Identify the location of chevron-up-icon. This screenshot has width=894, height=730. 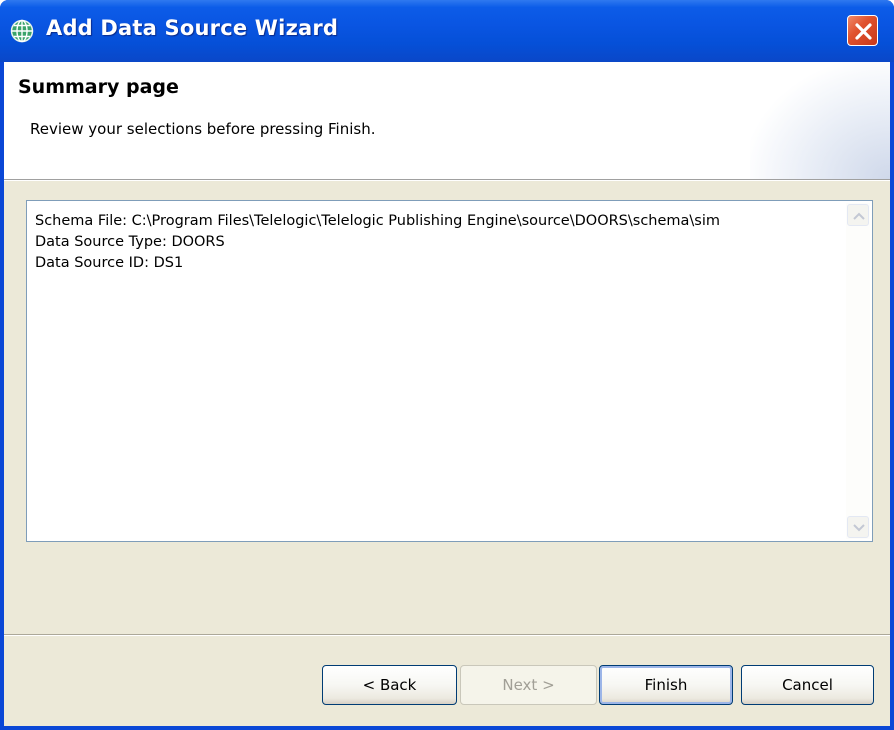
(859, 216).